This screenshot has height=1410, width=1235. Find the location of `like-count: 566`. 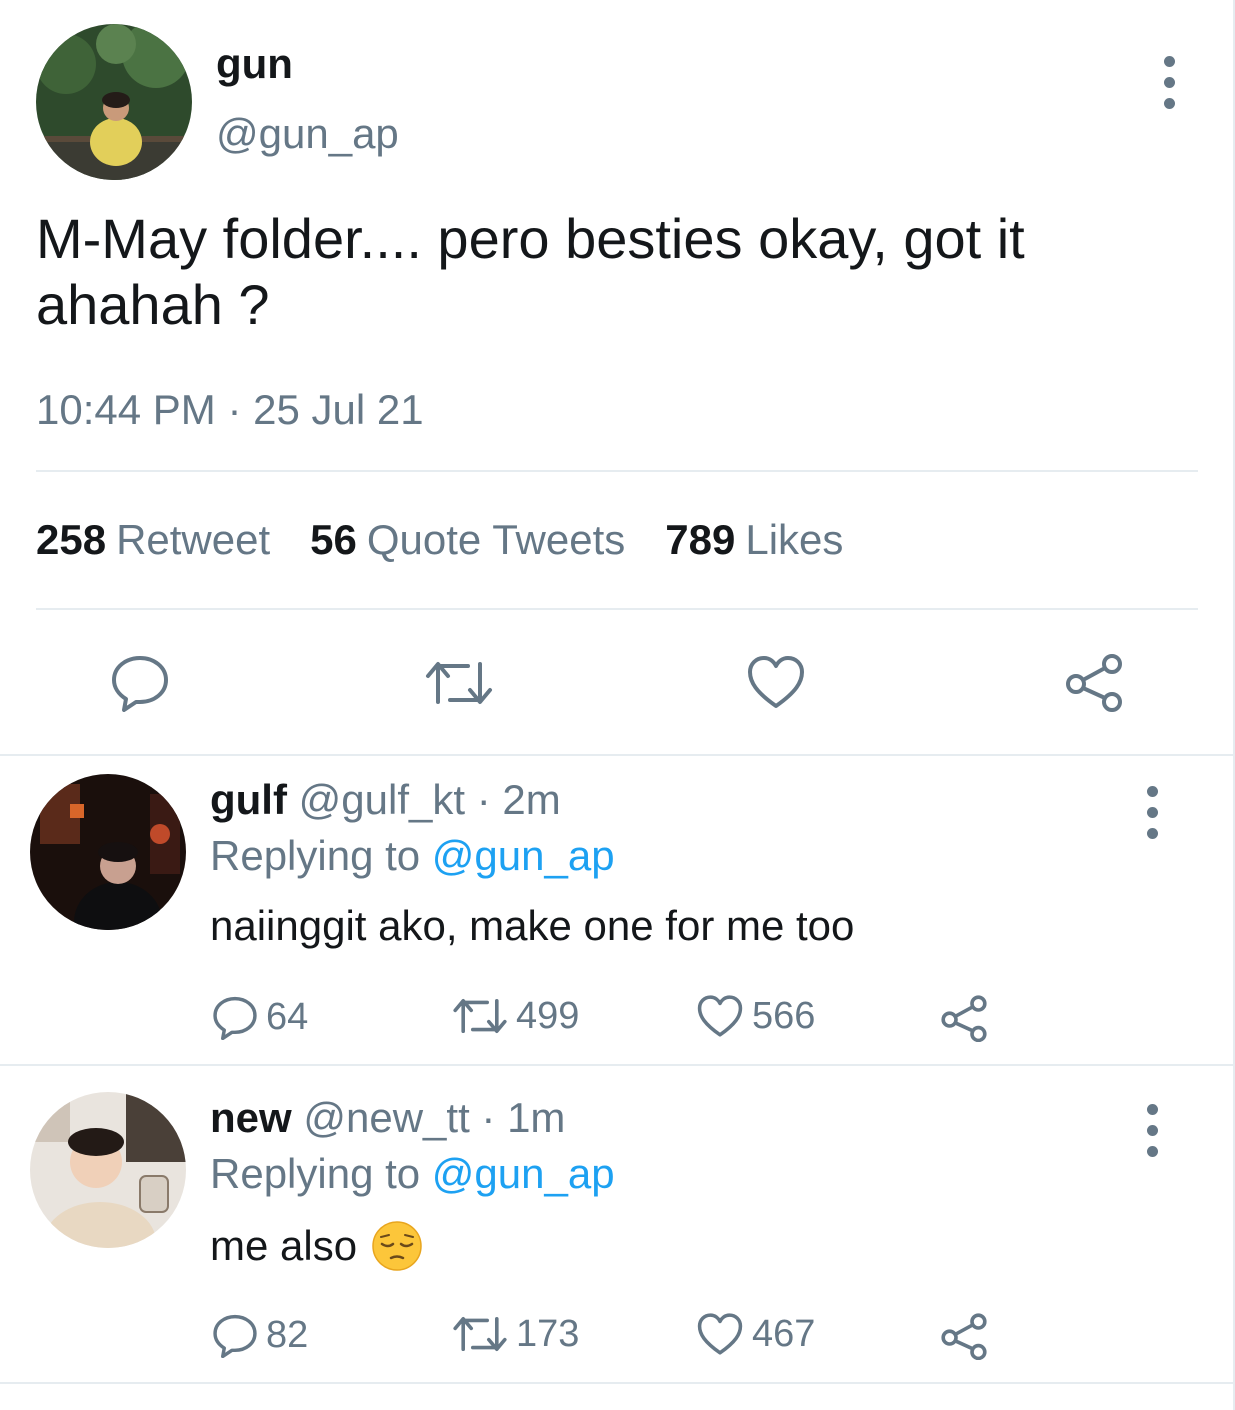

like-count: 566 is located at coordinates (755, 1016).